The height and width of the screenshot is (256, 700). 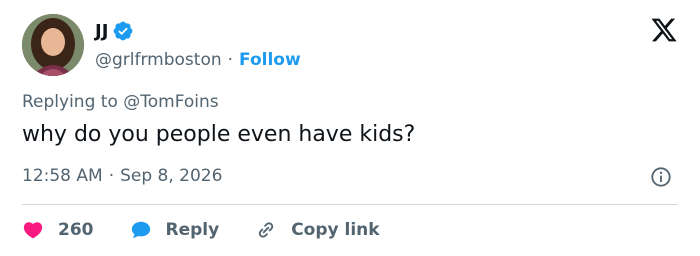 What do you see at coordinates (158, 60) in the screenshot?
I see `user-handle: @grlfrmboston` at bounding box center [158, 60].